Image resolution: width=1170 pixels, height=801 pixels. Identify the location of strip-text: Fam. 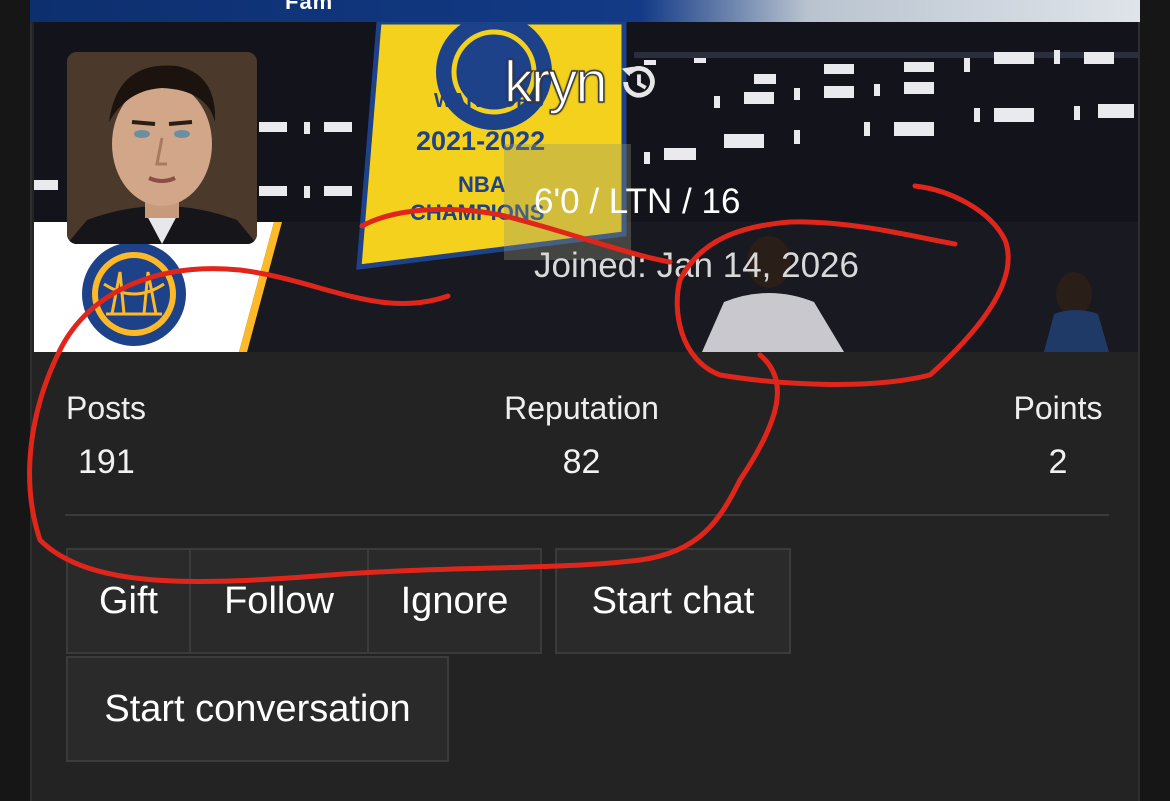
(309, 7).